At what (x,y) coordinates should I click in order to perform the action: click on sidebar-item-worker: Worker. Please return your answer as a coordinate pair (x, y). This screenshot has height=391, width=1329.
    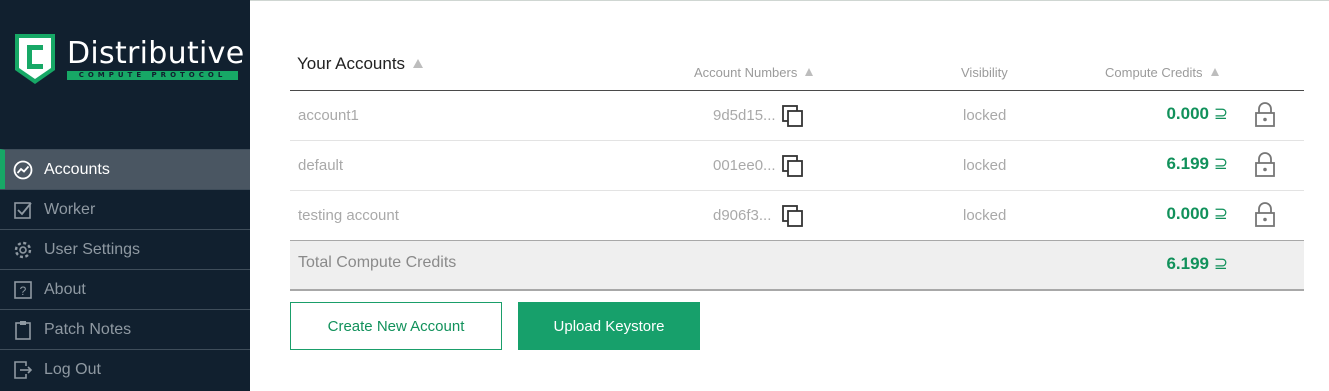
    Looking at the image, I should click on (125, 209).